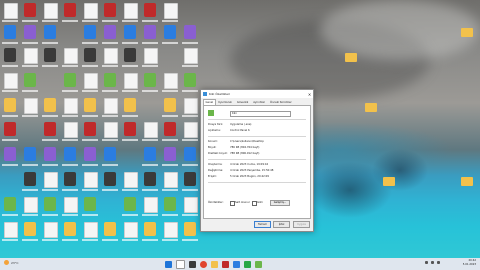  What do you see at coordinates (262, 224) in the screenshot?
I see `ok-button: Tamam` at bounding box center [262, 224].